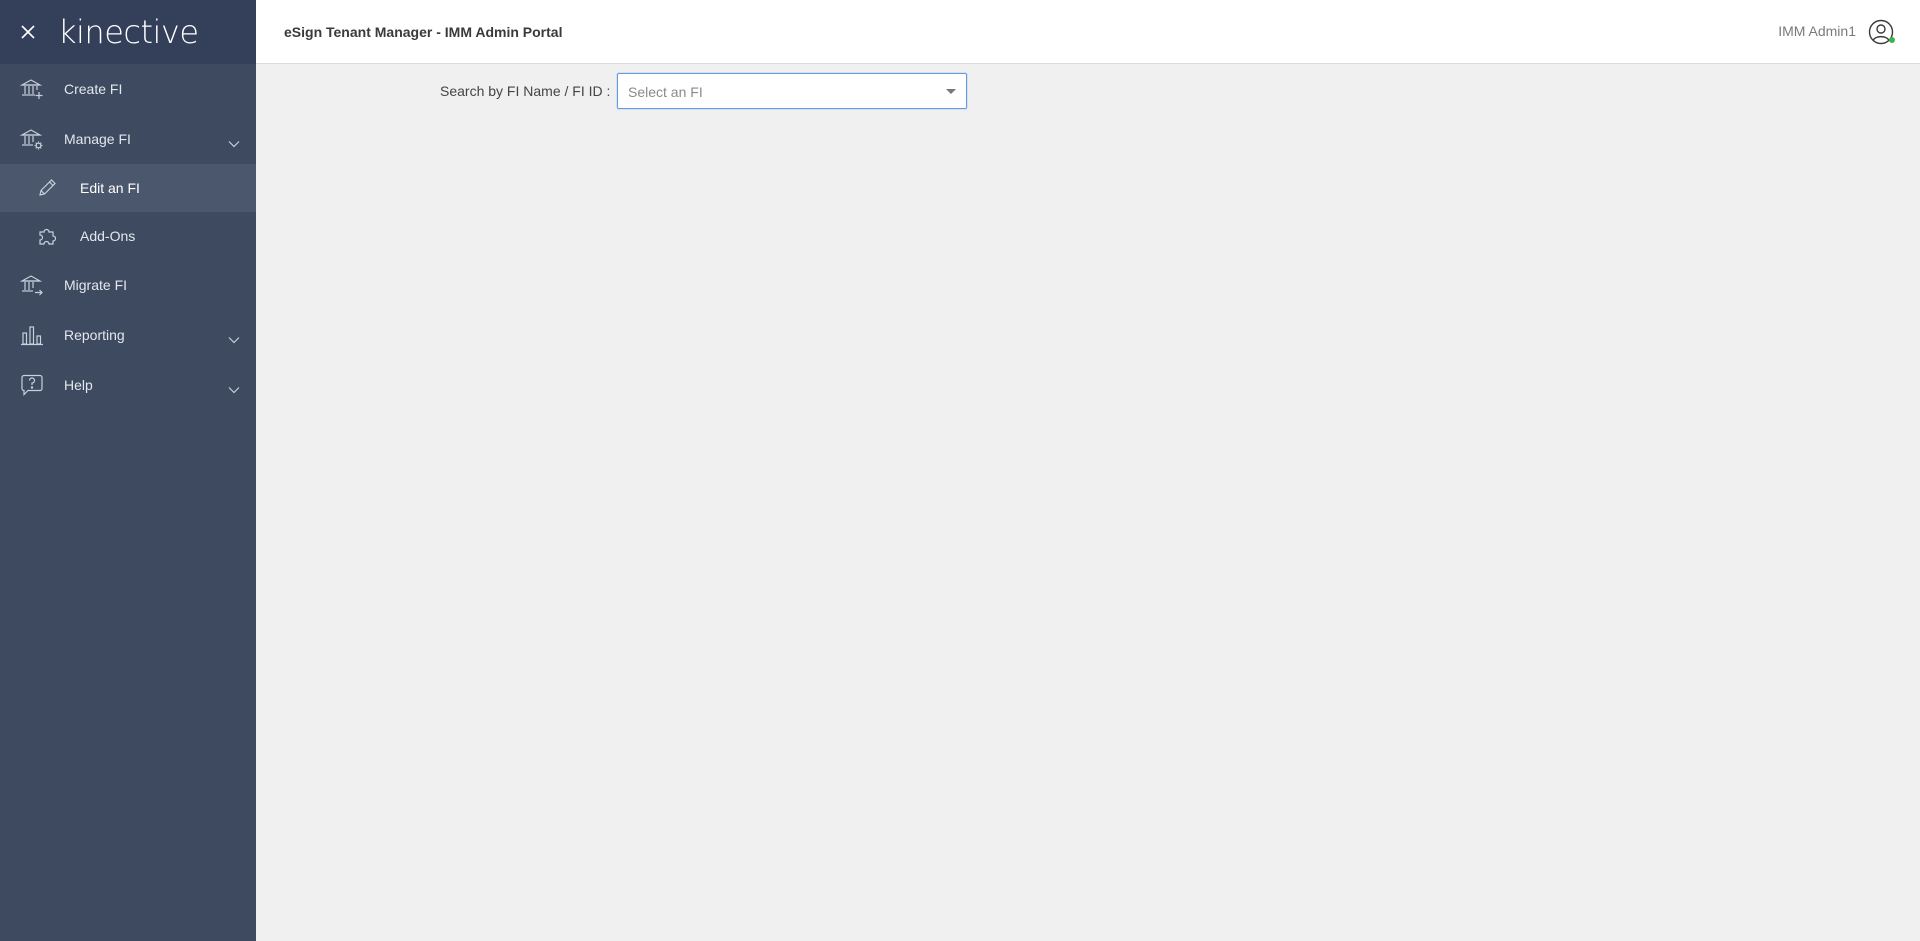  Describe the element at coordinates (31, 285) in the screenshot. I see `bank-migrate-icon` at that location.